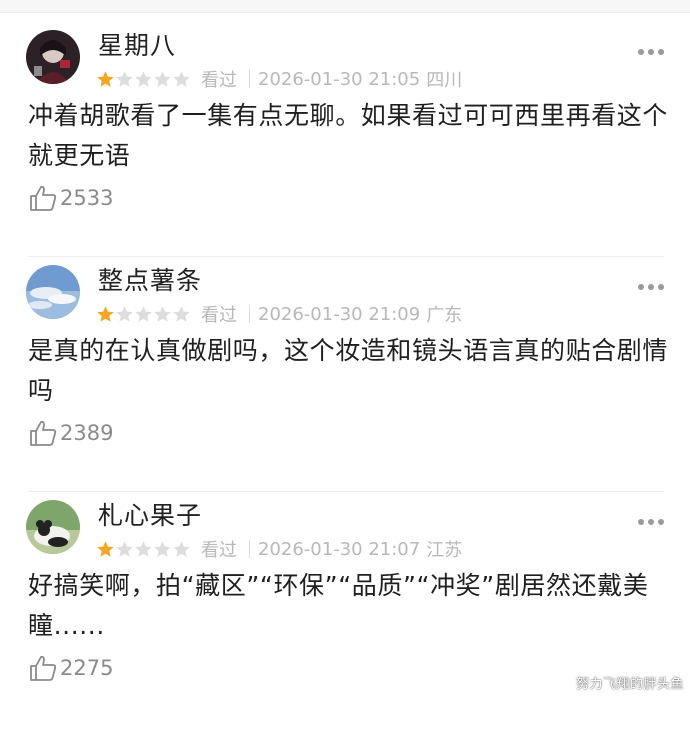 The height and width of the screenshot is (735, 690). What do you see at coordinates (150, 516) in the screenshot?
I see `username: 札心果子` at bounding box center [150, 516].